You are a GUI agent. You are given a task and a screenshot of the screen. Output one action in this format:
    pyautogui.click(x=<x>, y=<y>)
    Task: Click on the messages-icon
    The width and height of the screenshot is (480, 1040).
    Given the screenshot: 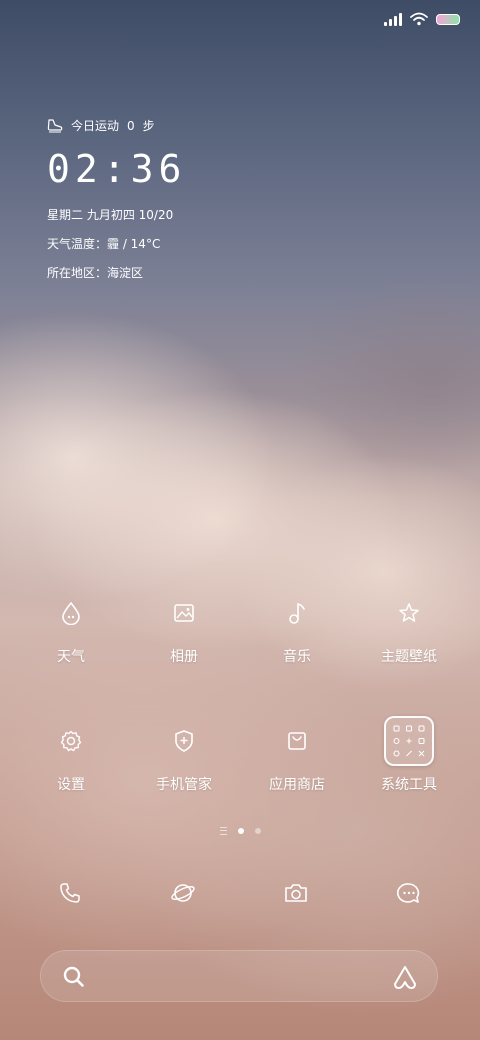 What is the action you would take?
    pyautogui.click(x=408, y=893)
    